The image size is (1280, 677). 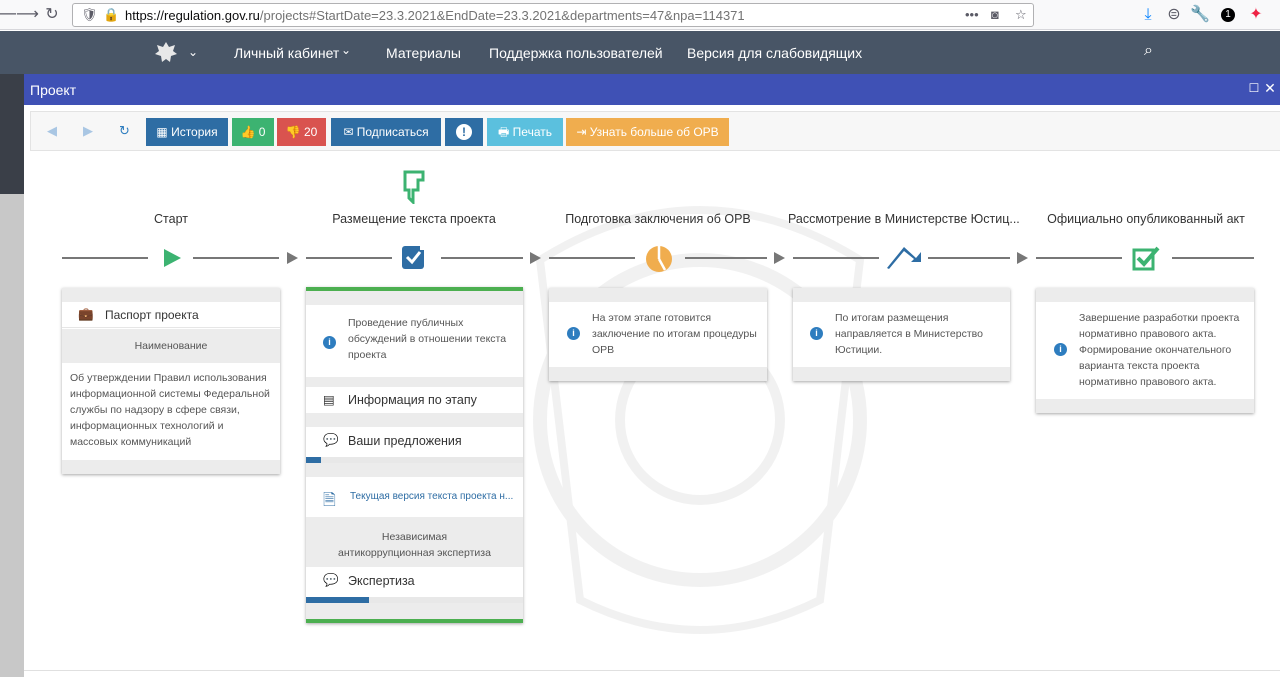 I want to click on proposals-row: 💬 Ваши предложения, so click(x=414, y=445).